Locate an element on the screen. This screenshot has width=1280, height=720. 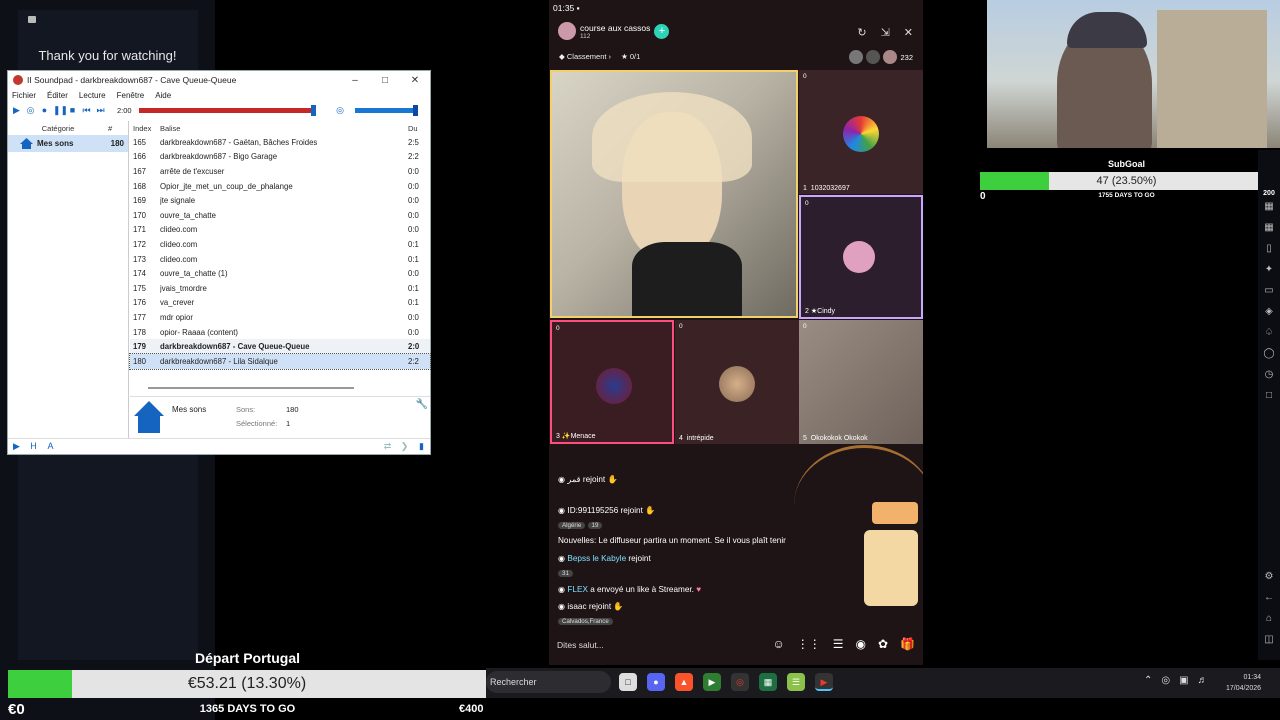
headphones-volume-icon: ◎ is located at coordinates (340, 110).